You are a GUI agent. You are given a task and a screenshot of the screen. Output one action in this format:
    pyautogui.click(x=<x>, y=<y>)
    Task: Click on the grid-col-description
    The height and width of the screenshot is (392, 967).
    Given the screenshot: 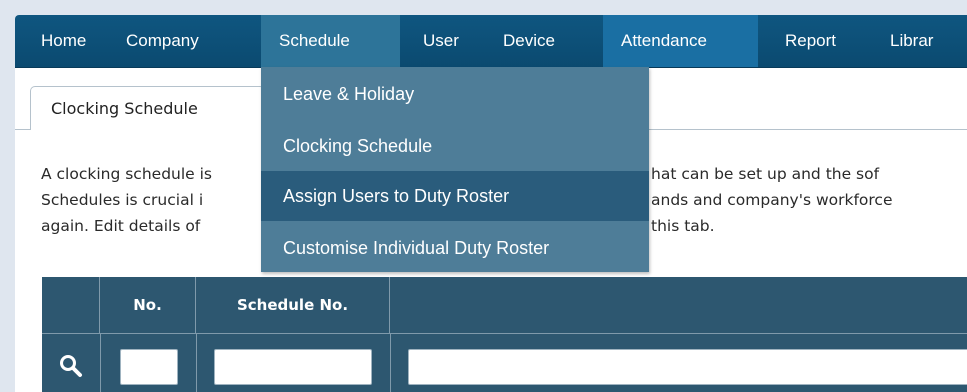 What is the action you would take?
    pyautogui.click(x=678, y=305)
    